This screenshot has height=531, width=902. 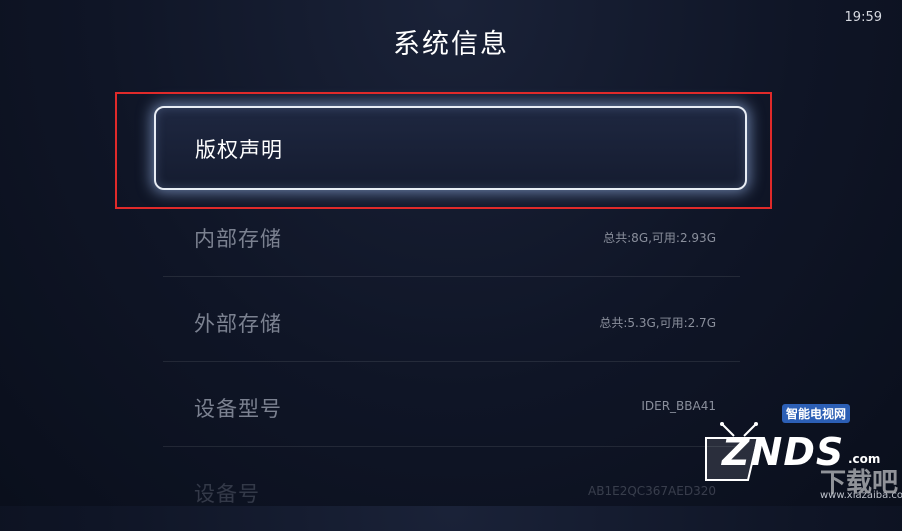 I want to click on watermark-site-url: www.xiazaiba.com, so click(x=861, y=495).